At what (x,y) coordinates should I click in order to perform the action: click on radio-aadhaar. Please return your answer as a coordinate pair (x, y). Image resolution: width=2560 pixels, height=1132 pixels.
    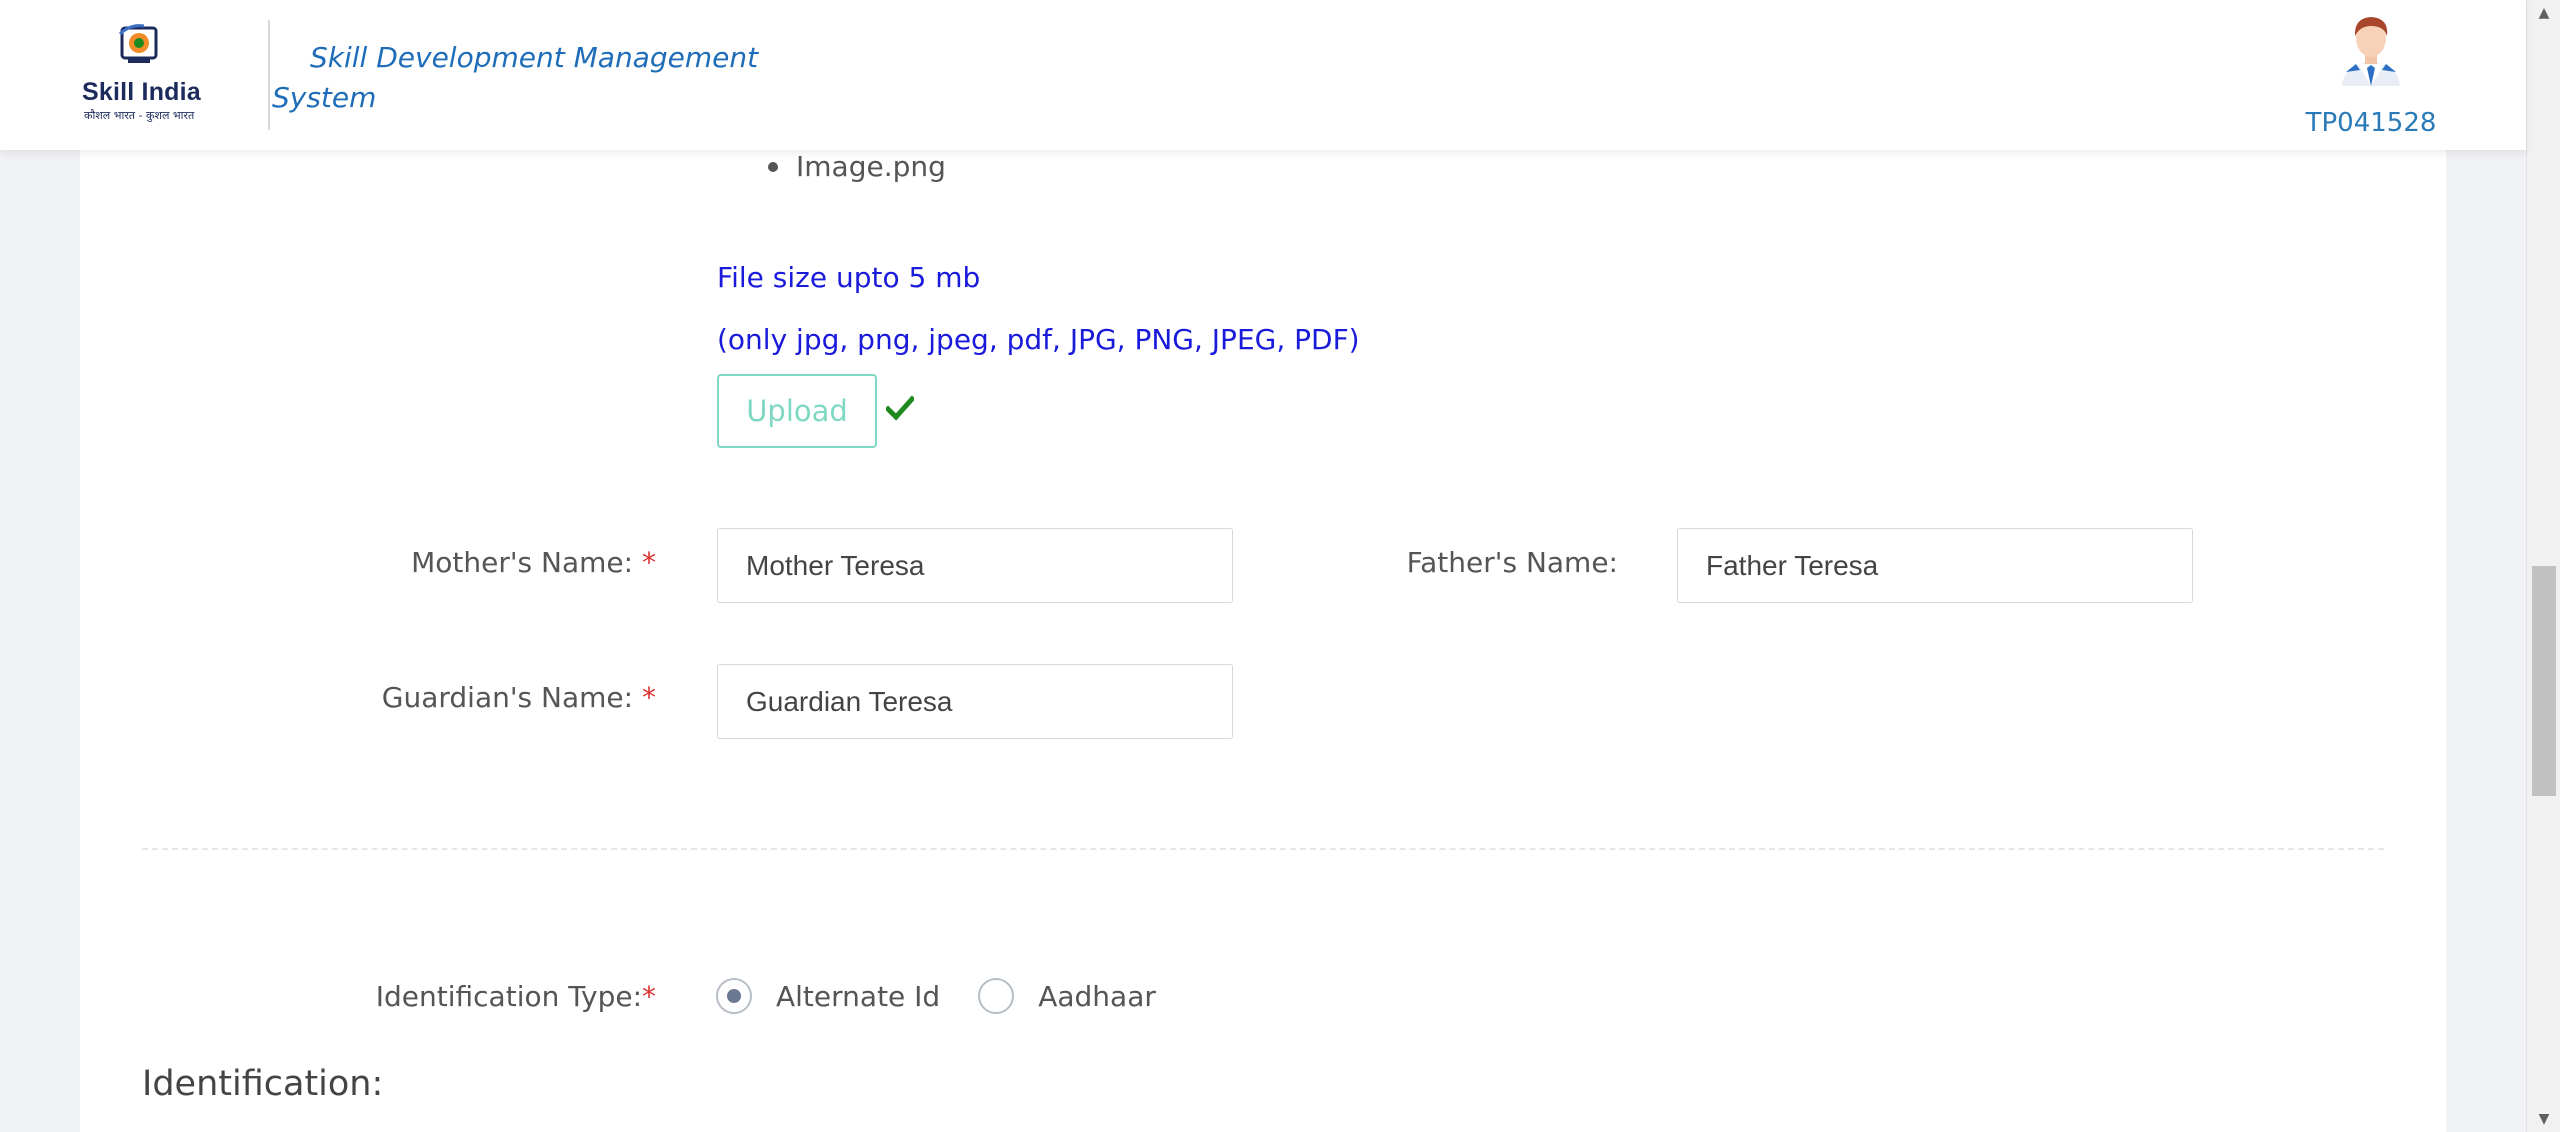
    Looking at the image, I should click on (996, 996).